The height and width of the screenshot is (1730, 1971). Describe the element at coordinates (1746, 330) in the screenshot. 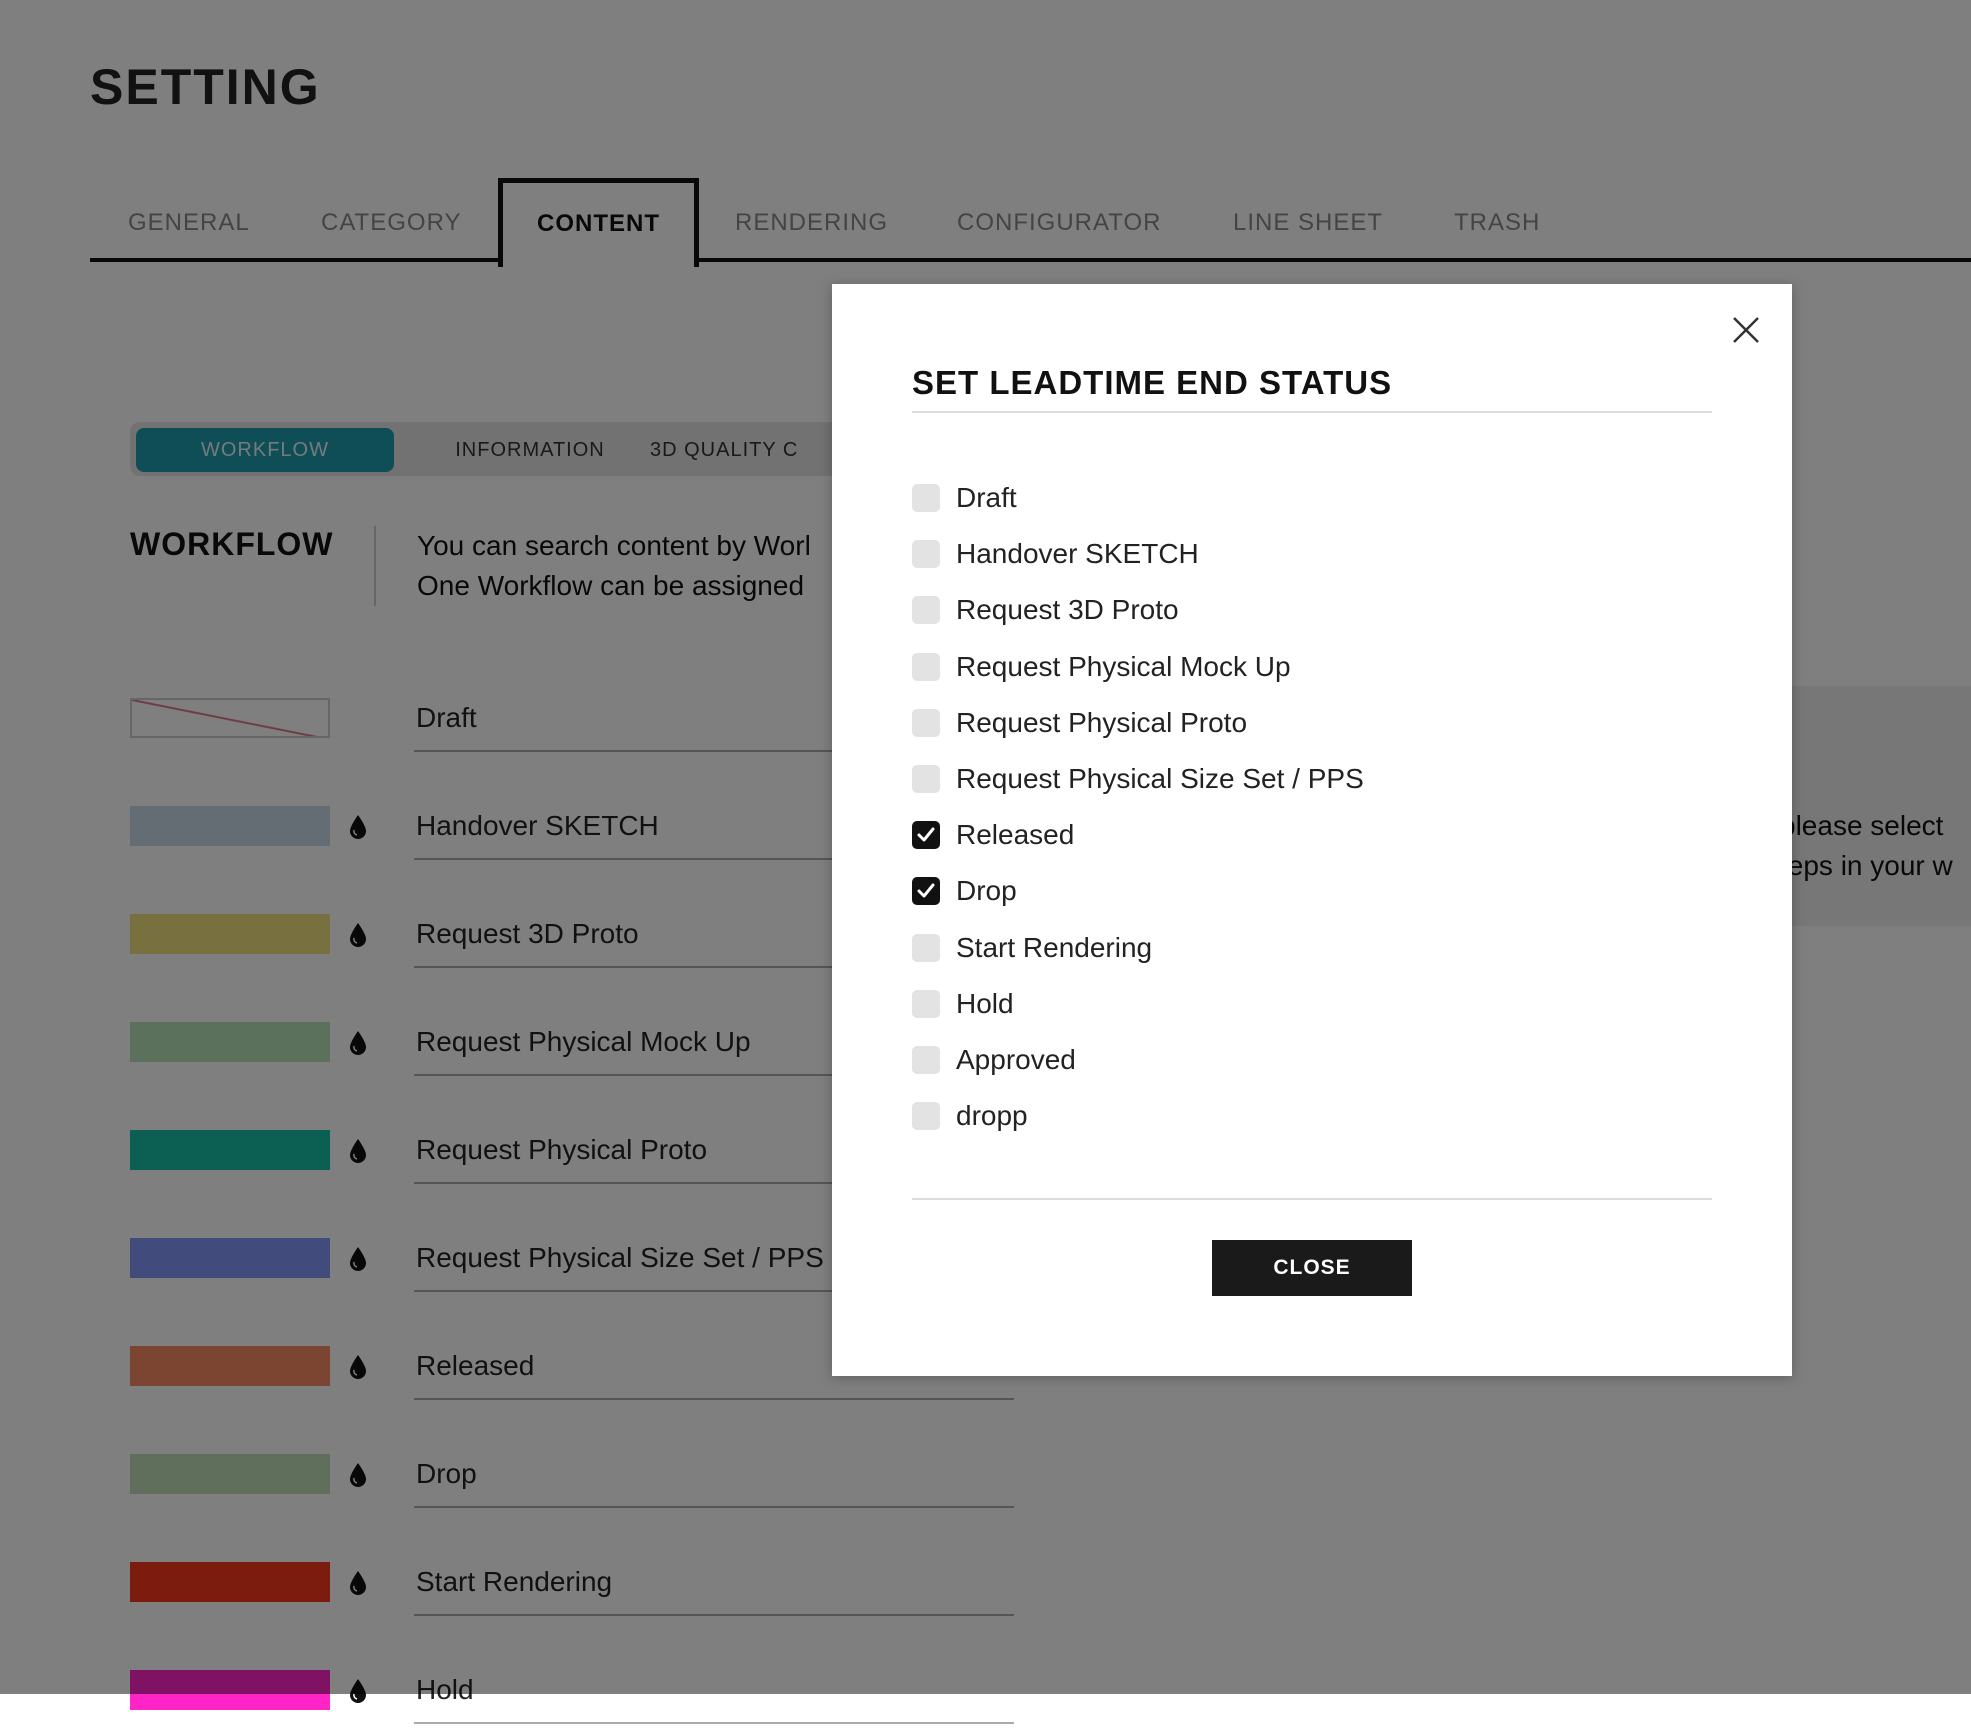

I see `close-icon` at that location.